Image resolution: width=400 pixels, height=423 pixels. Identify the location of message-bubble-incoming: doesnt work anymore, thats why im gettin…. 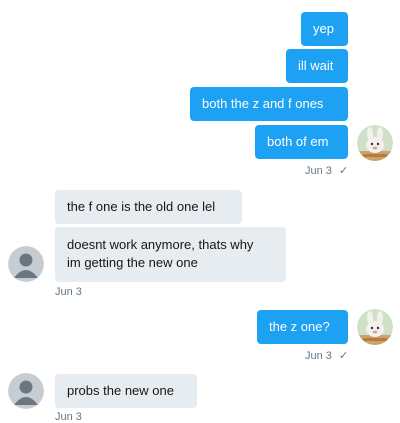
(170, 254).